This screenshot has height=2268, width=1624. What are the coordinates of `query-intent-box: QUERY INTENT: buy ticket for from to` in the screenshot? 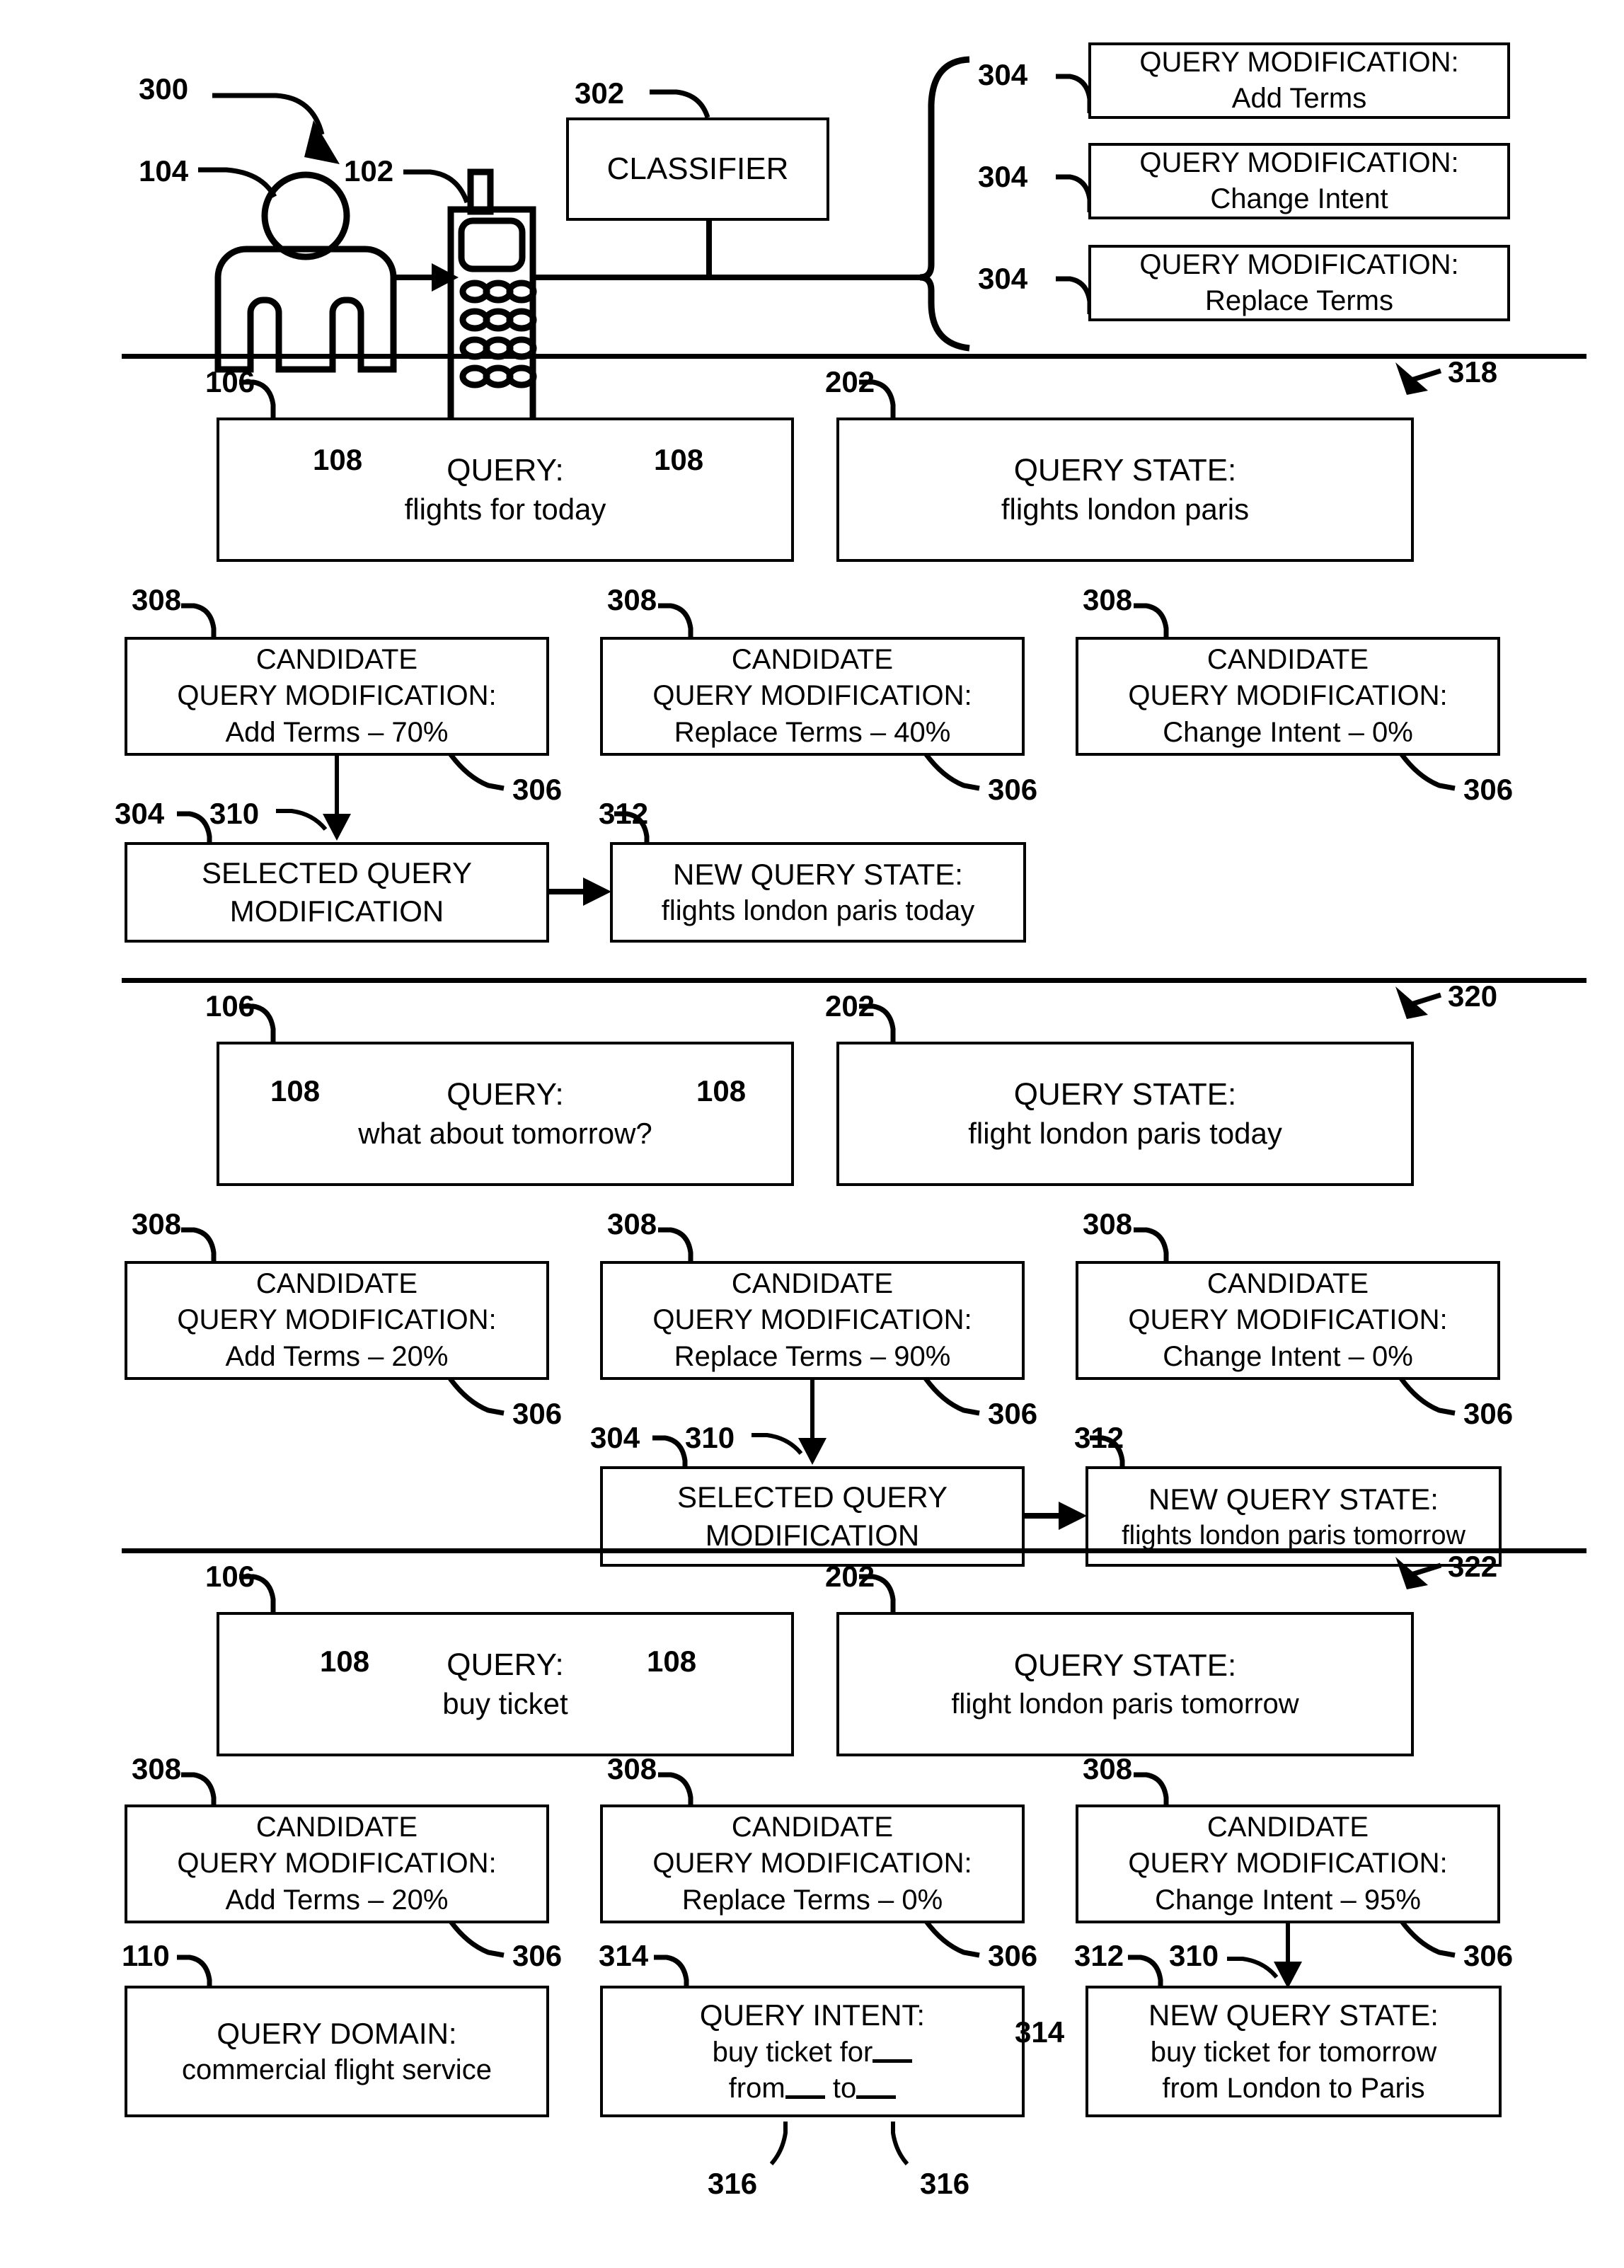 It's located at (812, 2051).